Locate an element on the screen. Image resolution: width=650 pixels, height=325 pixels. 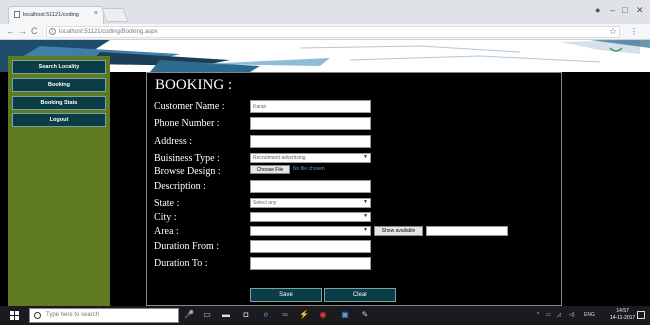
url-text: localhost:51121/coding/Booking.aspx is located at coordinates (108, 32).